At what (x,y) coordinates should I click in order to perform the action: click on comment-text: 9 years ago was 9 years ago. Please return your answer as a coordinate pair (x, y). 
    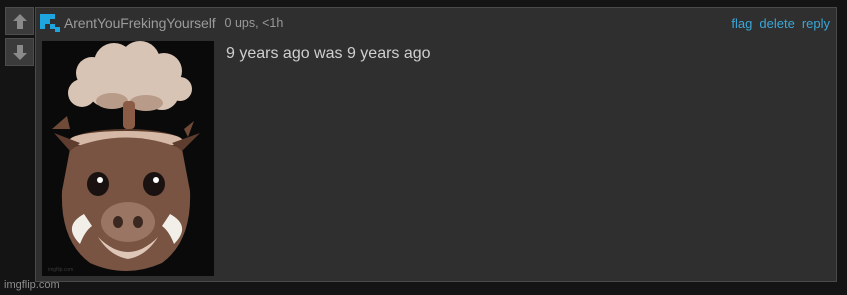
    Looking at the image, I should click on (328, 53).